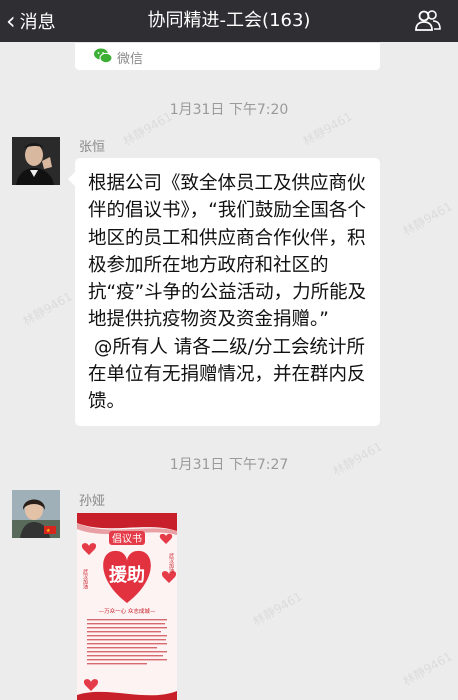 The width and height of the screenshot is (458, 700). Describe the element at coordinates (127, 611) in the screenshot. I see `poster-slogan: —万众一心 众志成城—` at that location.